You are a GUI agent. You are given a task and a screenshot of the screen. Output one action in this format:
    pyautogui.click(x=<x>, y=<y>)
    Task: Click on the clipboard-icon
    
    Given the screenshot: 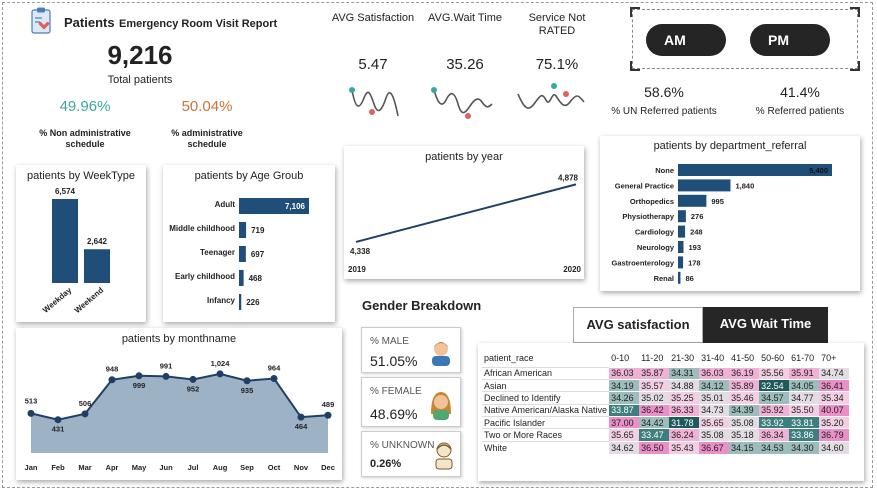 What is the action you would take?
    pyautogui.click(x=41, y=20)
    